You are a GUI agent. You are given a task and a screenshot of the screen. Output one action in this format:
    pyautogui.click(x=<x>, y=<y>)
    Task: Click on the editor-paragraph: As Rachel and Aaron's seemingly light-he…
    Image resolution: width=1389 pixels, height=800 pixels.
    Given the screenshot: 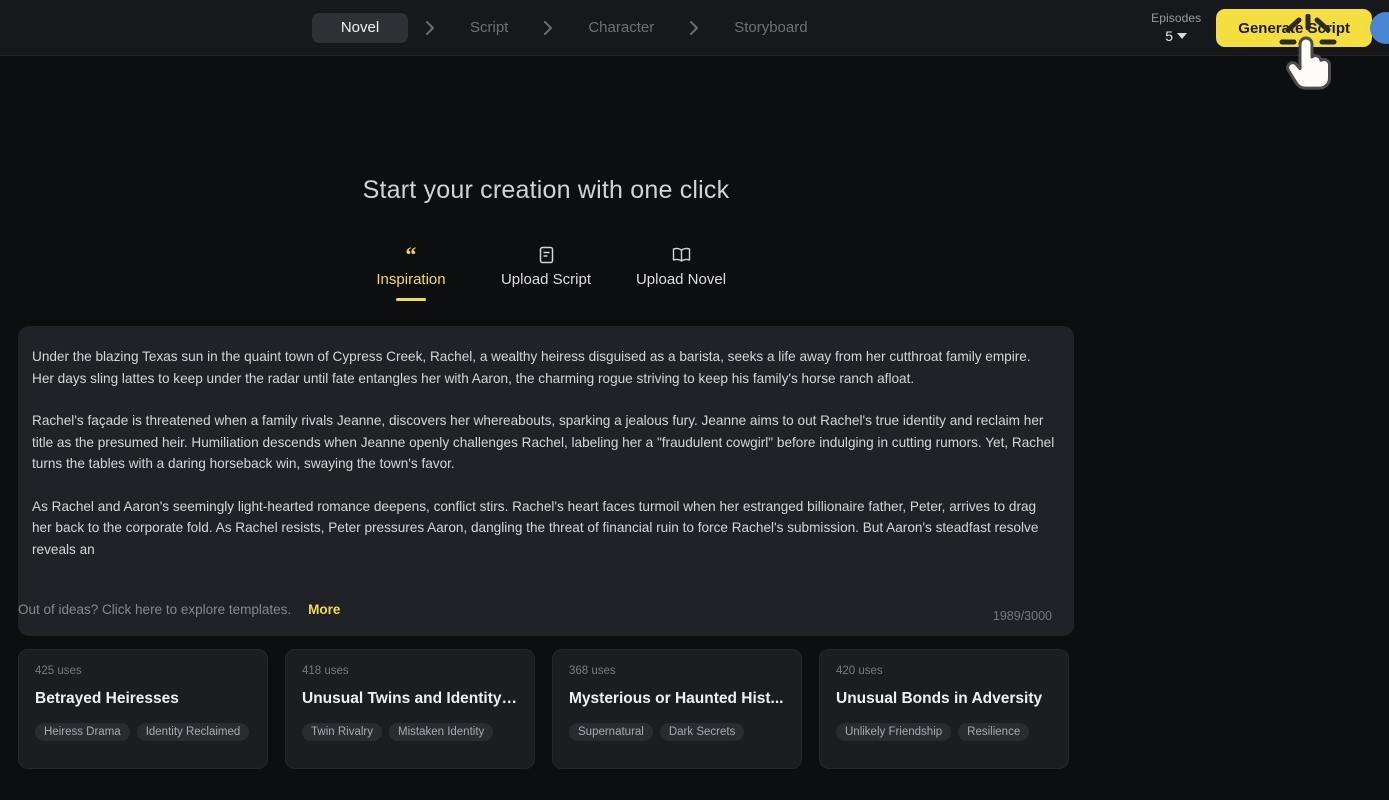 What is the action you would take?
    pyautogui.click(x=535, y=527)
    